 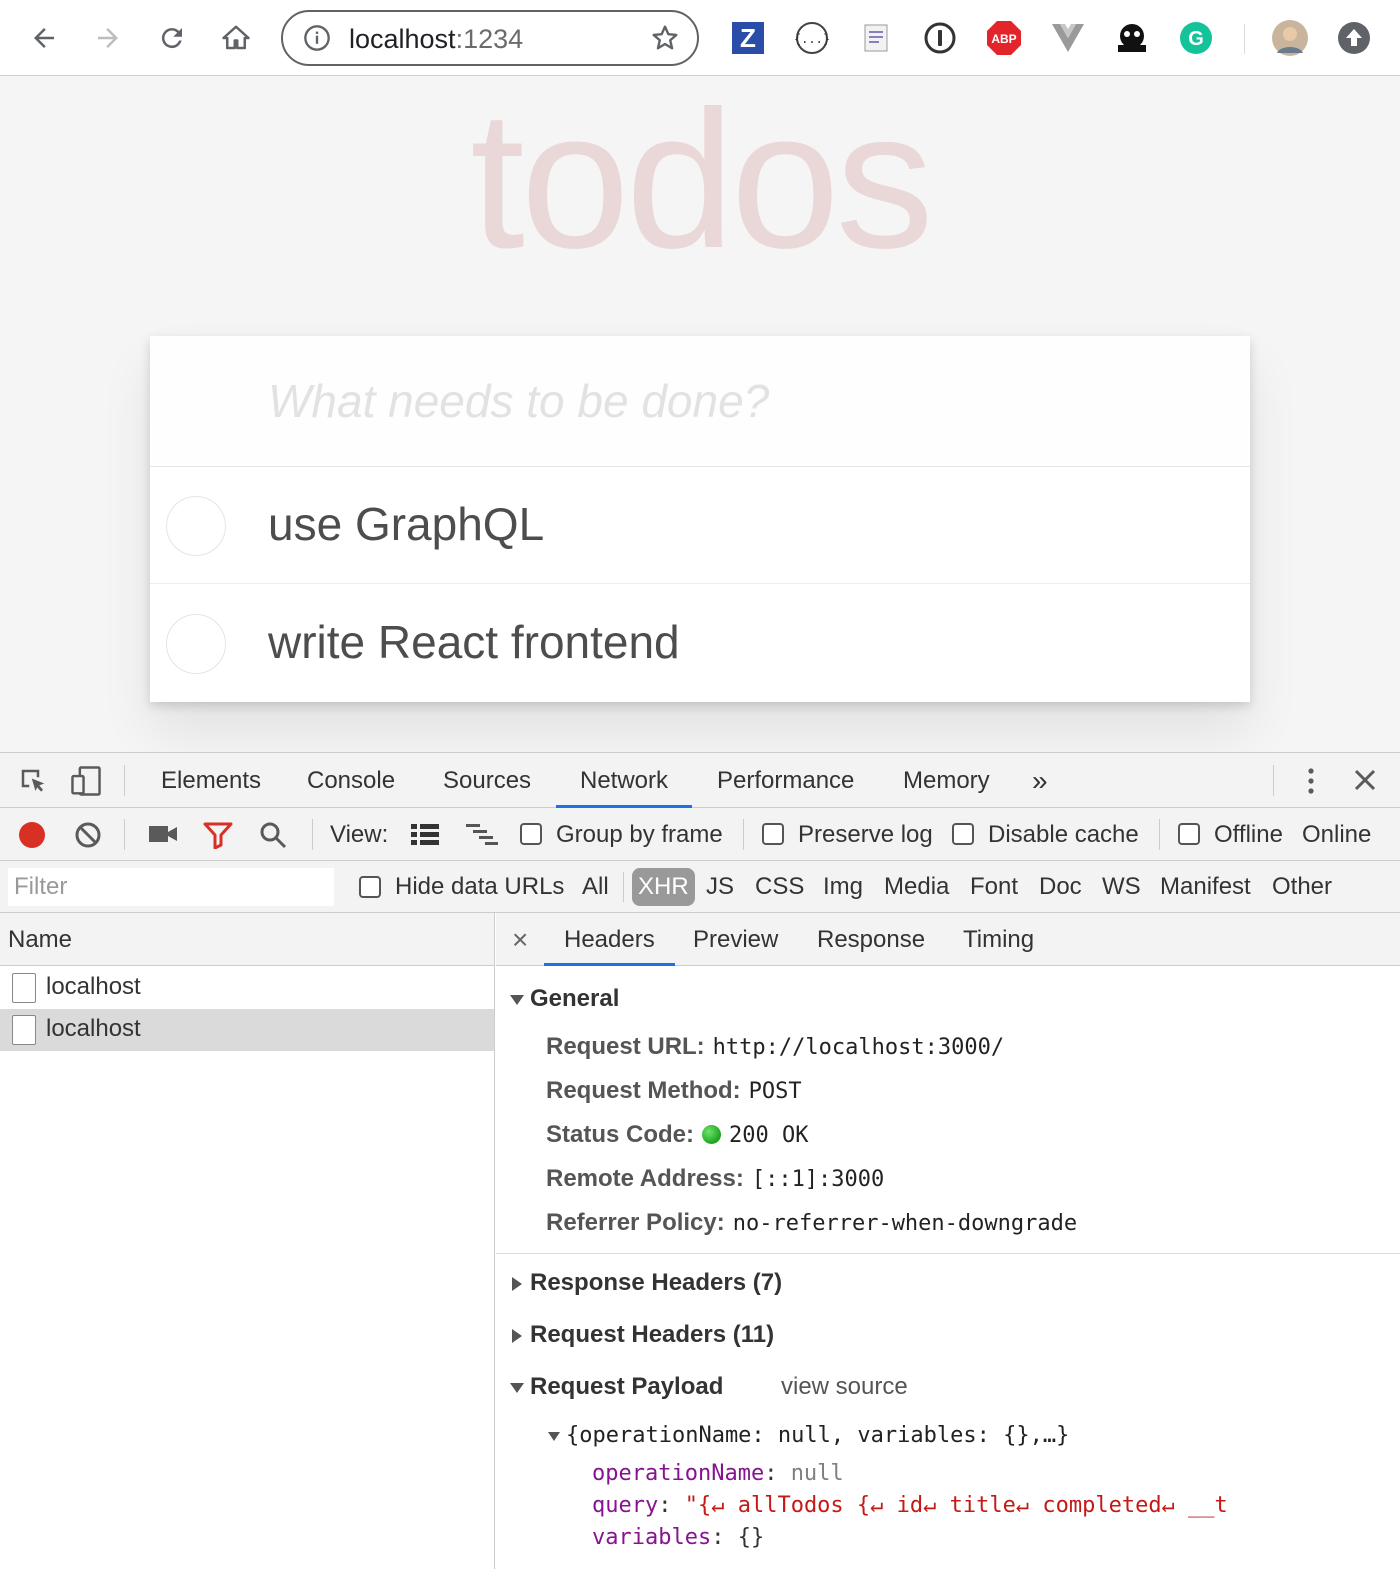 I want to click on forward-button, so click(x=108, y=38).